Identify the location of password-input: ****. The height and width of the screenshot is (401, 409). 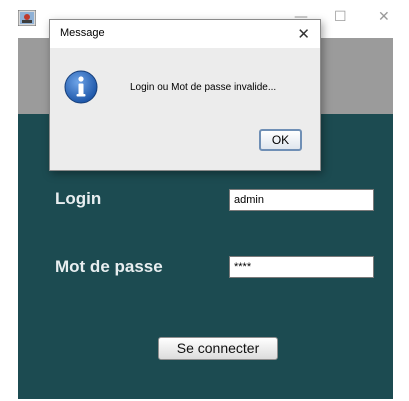
(301, 267).